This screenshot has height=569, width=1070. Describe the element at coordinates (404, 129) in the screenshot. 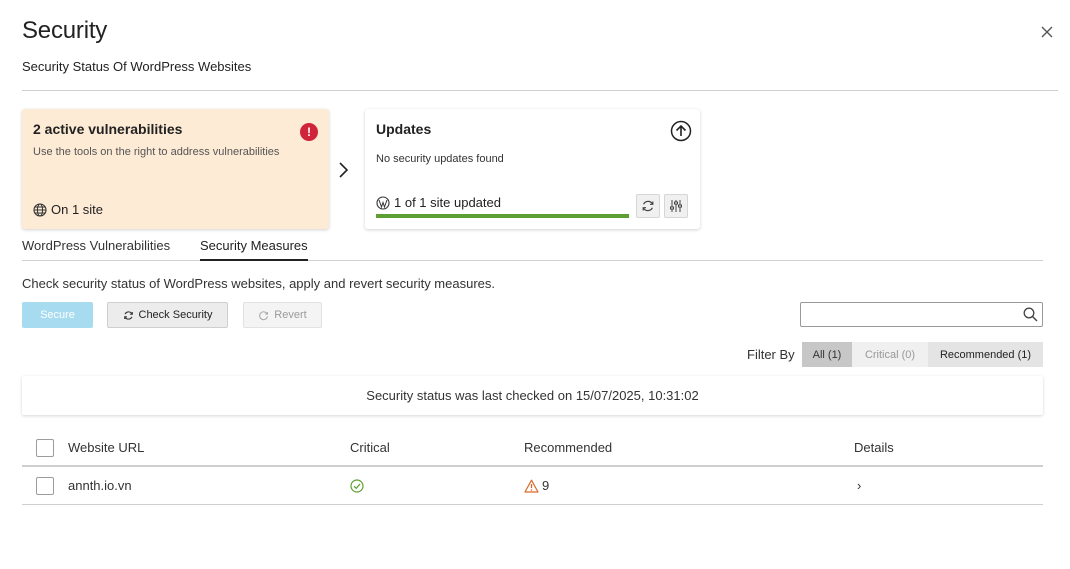

I see `updates-heading: Updates` at that location.